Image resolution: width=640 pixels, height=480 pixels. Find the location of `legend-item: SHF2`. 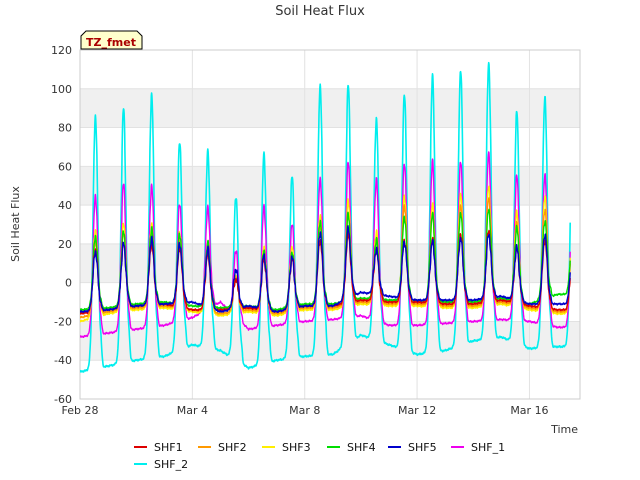

legend-item: SHF2 is located at coordinates (222, 447).